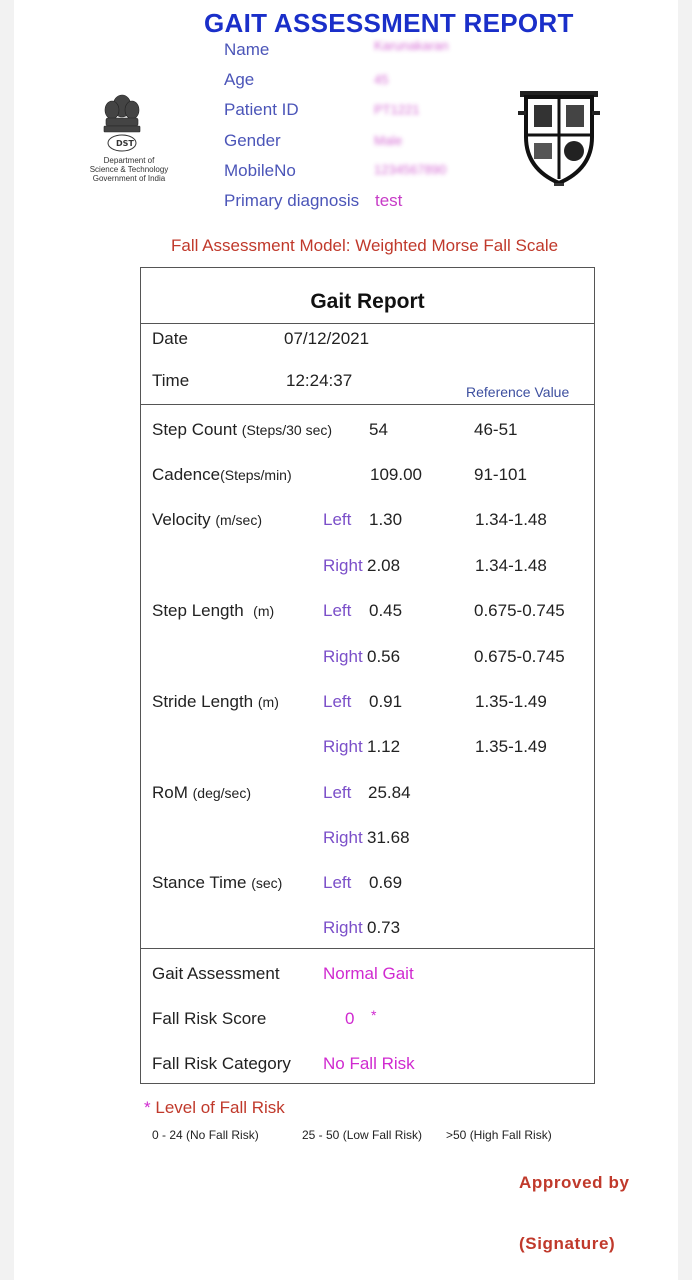 The image size is (692, 1280). Describe the element at coordinates (147, 1107) in the screenshot. I see `legend-marker: *` at that location.